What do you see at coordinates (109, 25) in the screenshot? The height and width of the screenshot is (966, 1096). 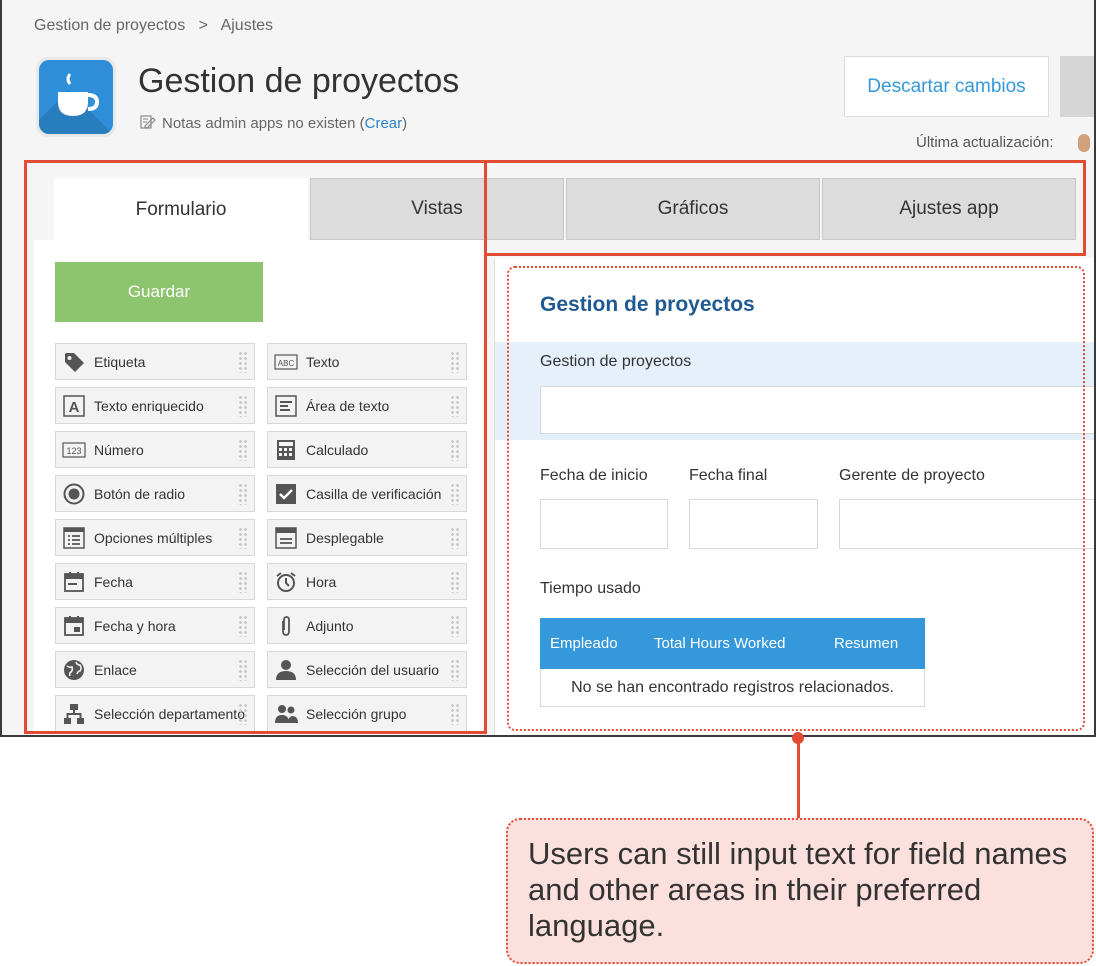 I see `breadcrumb-root: Gestion de proyectos` at bounding box center [109, 25].